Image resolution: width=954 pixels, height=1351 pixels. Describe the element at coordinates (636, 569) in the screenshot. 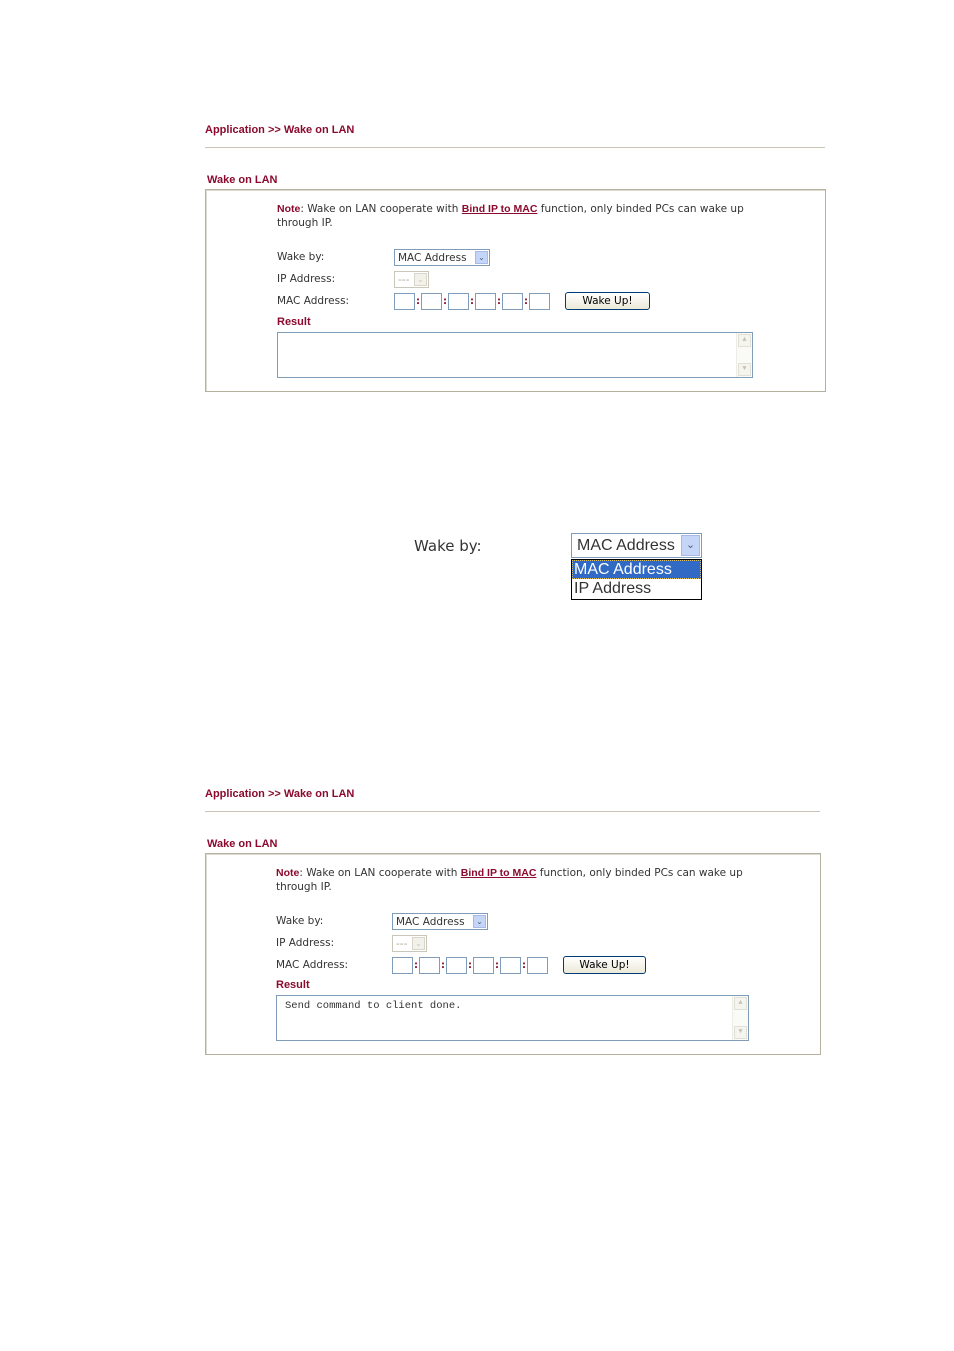

I see `option-mac-address: MAC Address` at that location.